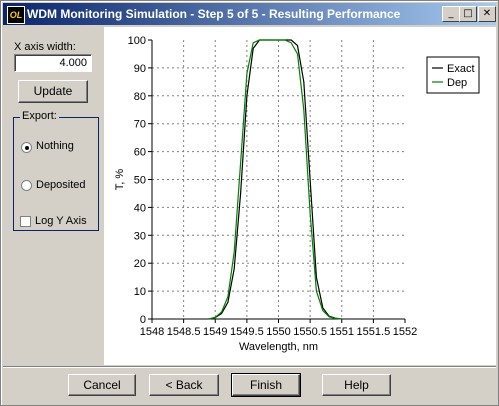 The height and width of the screenshot is (406, 499). I want to click on log-y-axis-checkbox, so click(25, 221).